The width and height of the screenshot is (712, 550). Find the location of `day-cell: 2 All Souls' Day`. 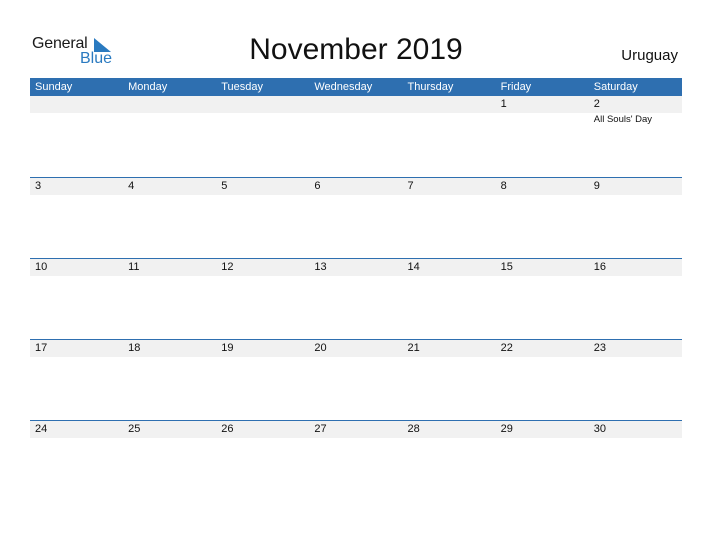

day-cell: 2 All Souls' Day is located at coordinates (635, 136).